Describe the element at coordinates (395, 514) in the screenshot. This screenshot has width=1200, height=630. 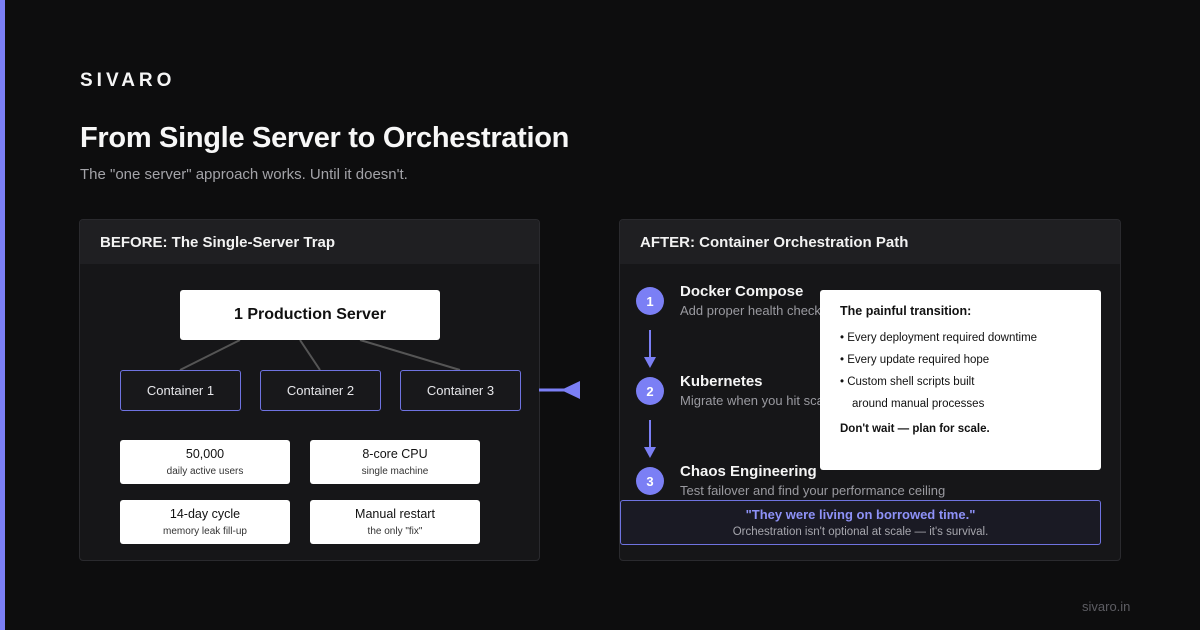
I see `metric-value: Manual restart` at that location.